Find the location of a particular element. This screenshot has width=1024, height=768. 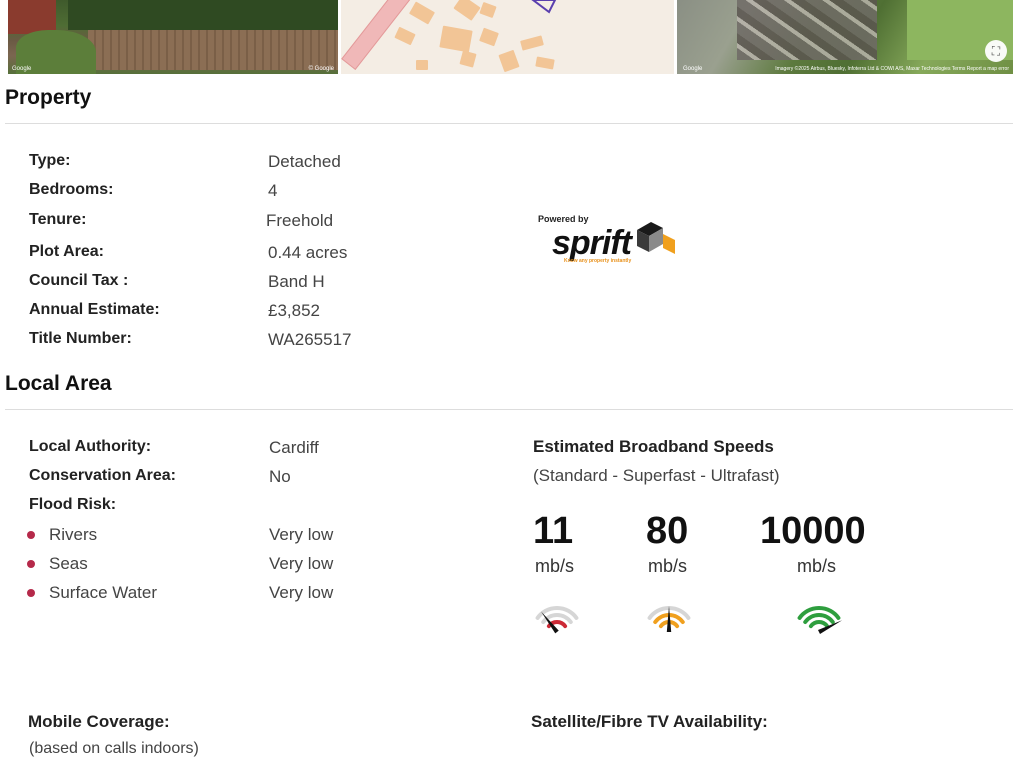

superfast-speed-value: 80 is located at coordinates (667, 531).